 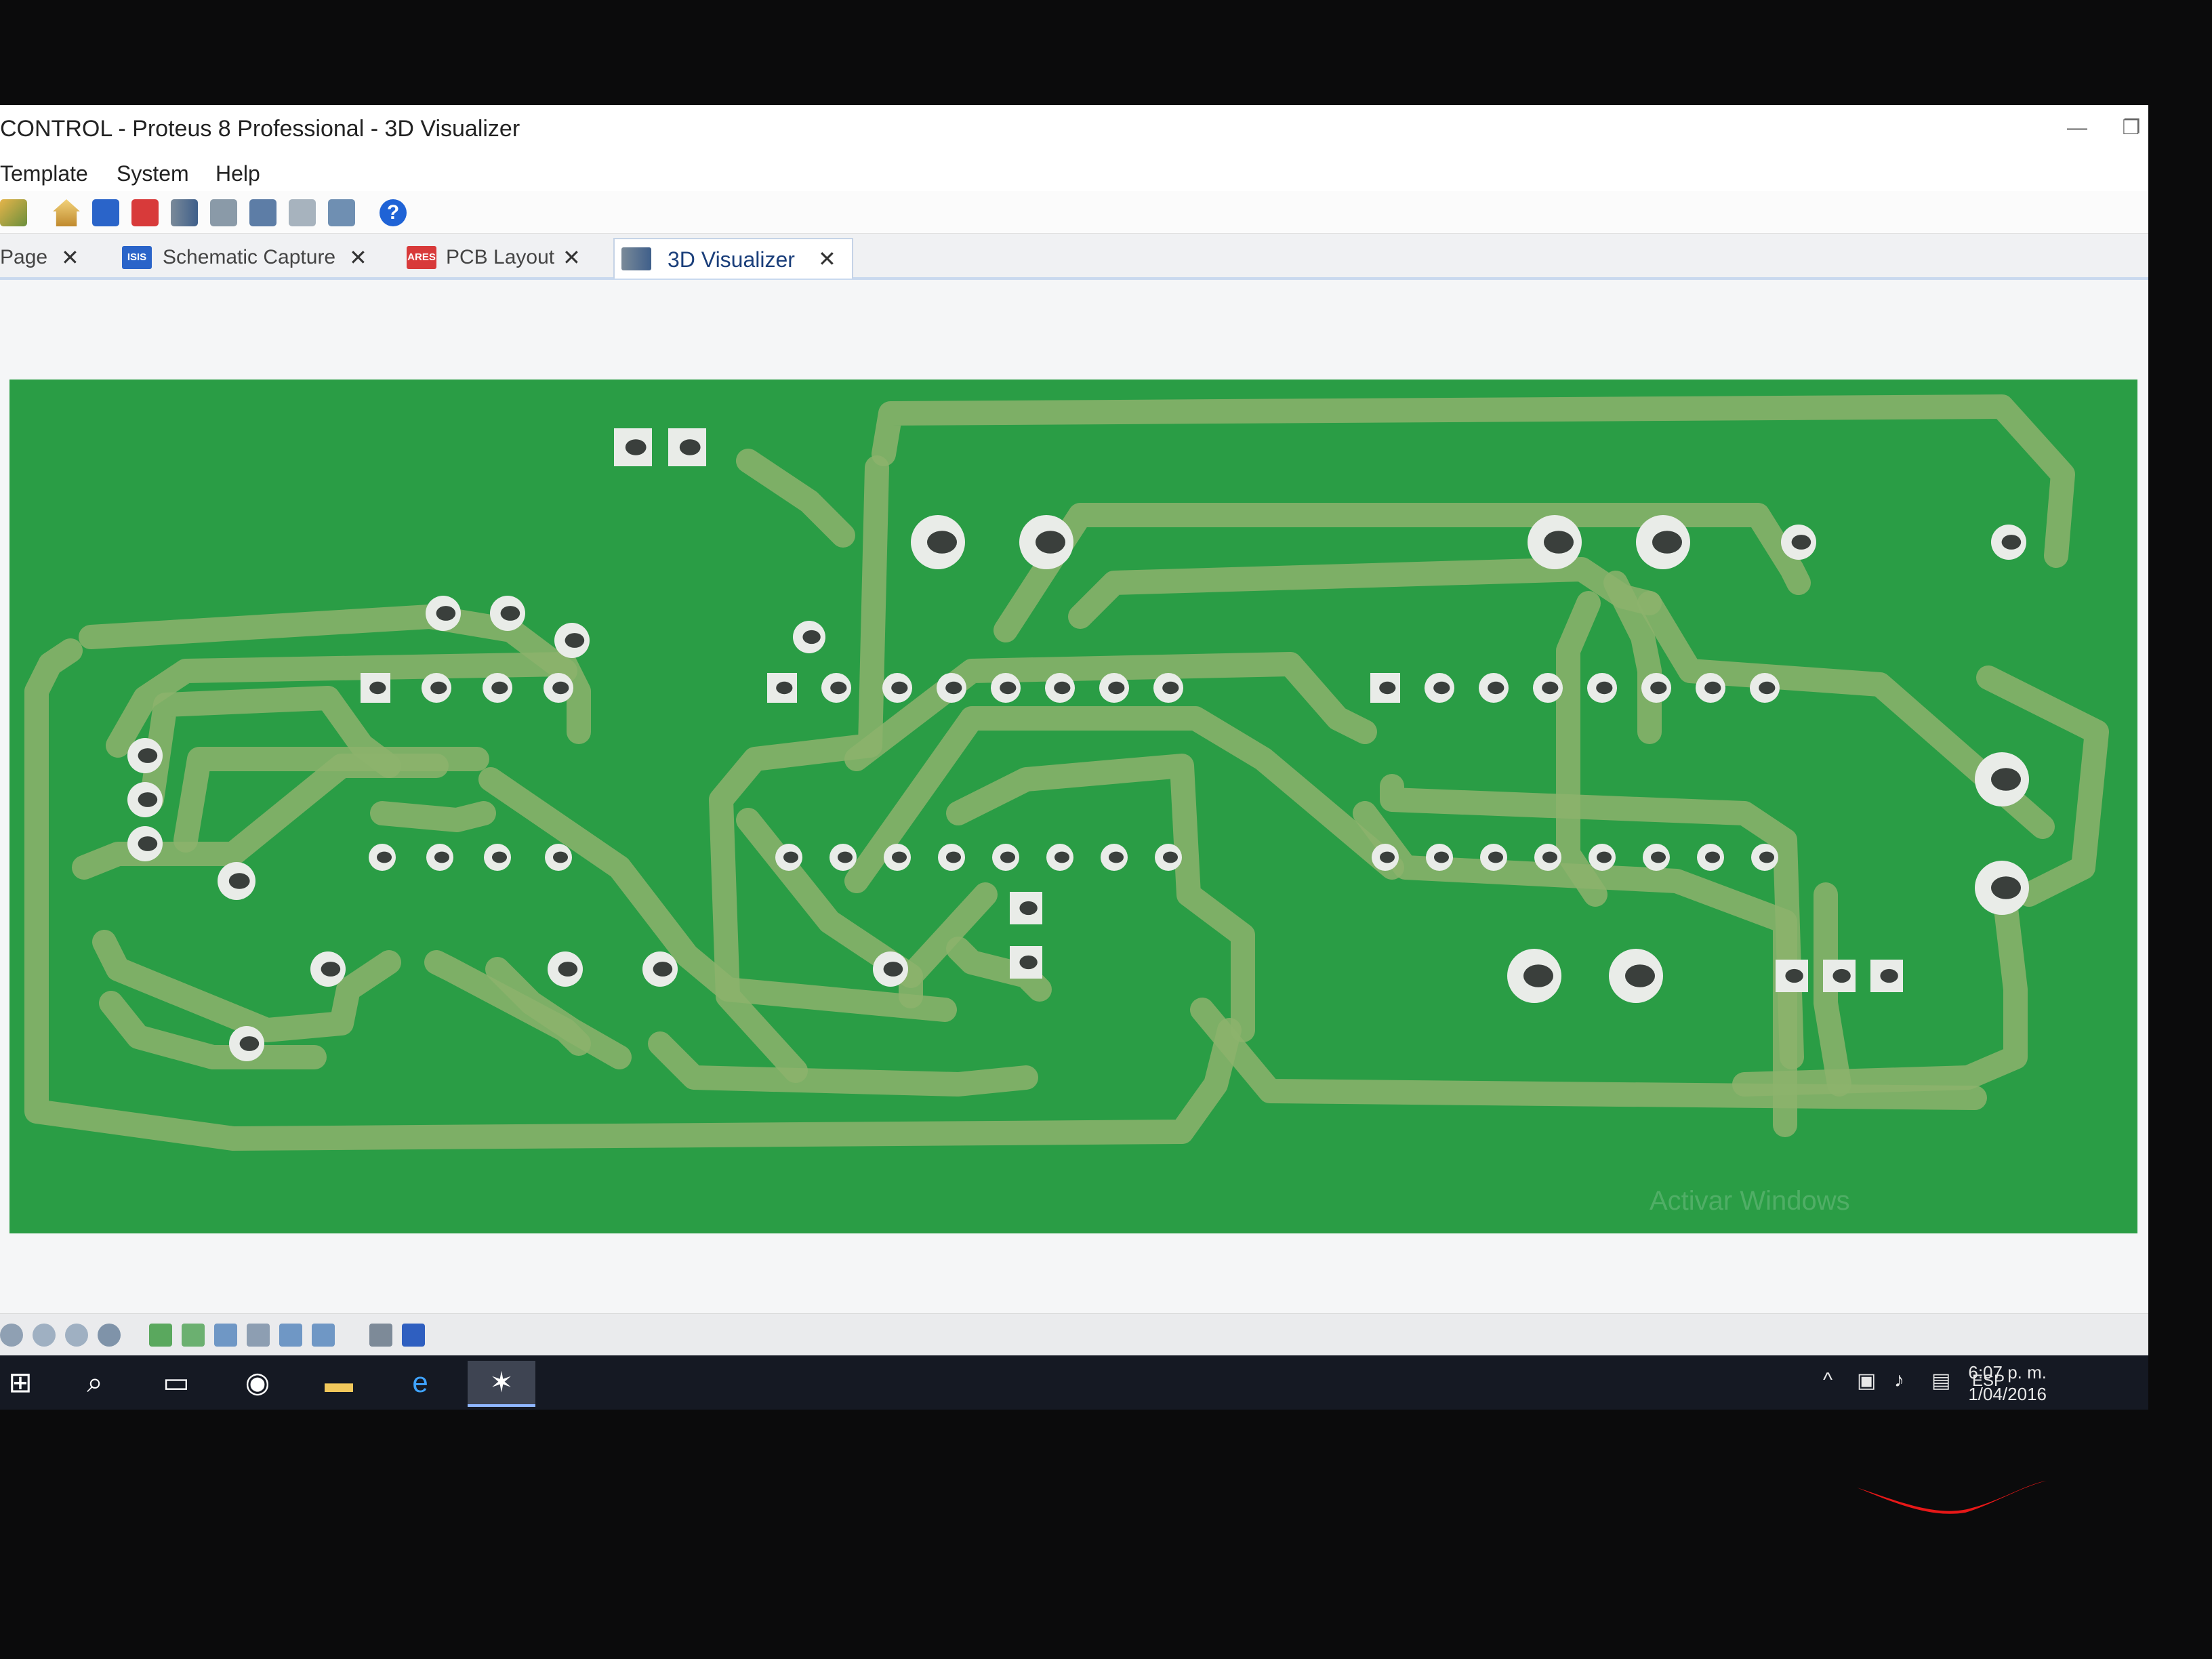 What do you see at coordinates (1074, 212) in the screenshot?
I see `toolbar: ?` at bounding box center [1074, 212].